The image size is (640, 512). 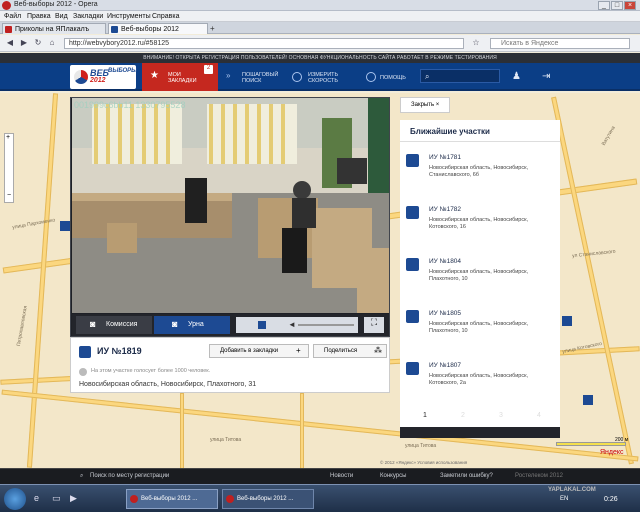 What do you see at coordinates (158, 28) in the screenshot?
I see `tab-webvybory: Веб-выборы 2012` at bounding box center [158, 28].